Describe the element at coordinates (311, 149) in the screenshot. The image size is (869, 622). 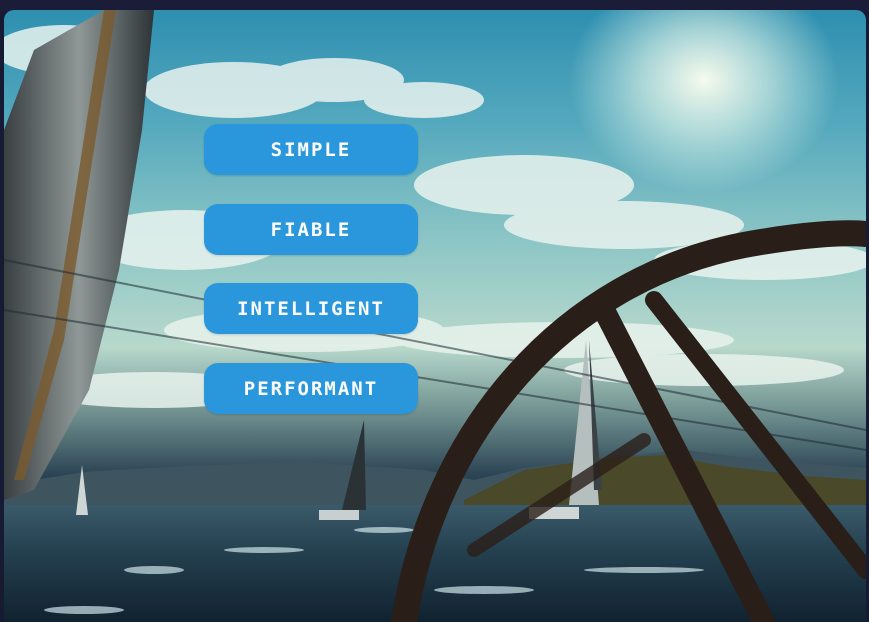
I see `simple-button: SIMPLE` at that location.